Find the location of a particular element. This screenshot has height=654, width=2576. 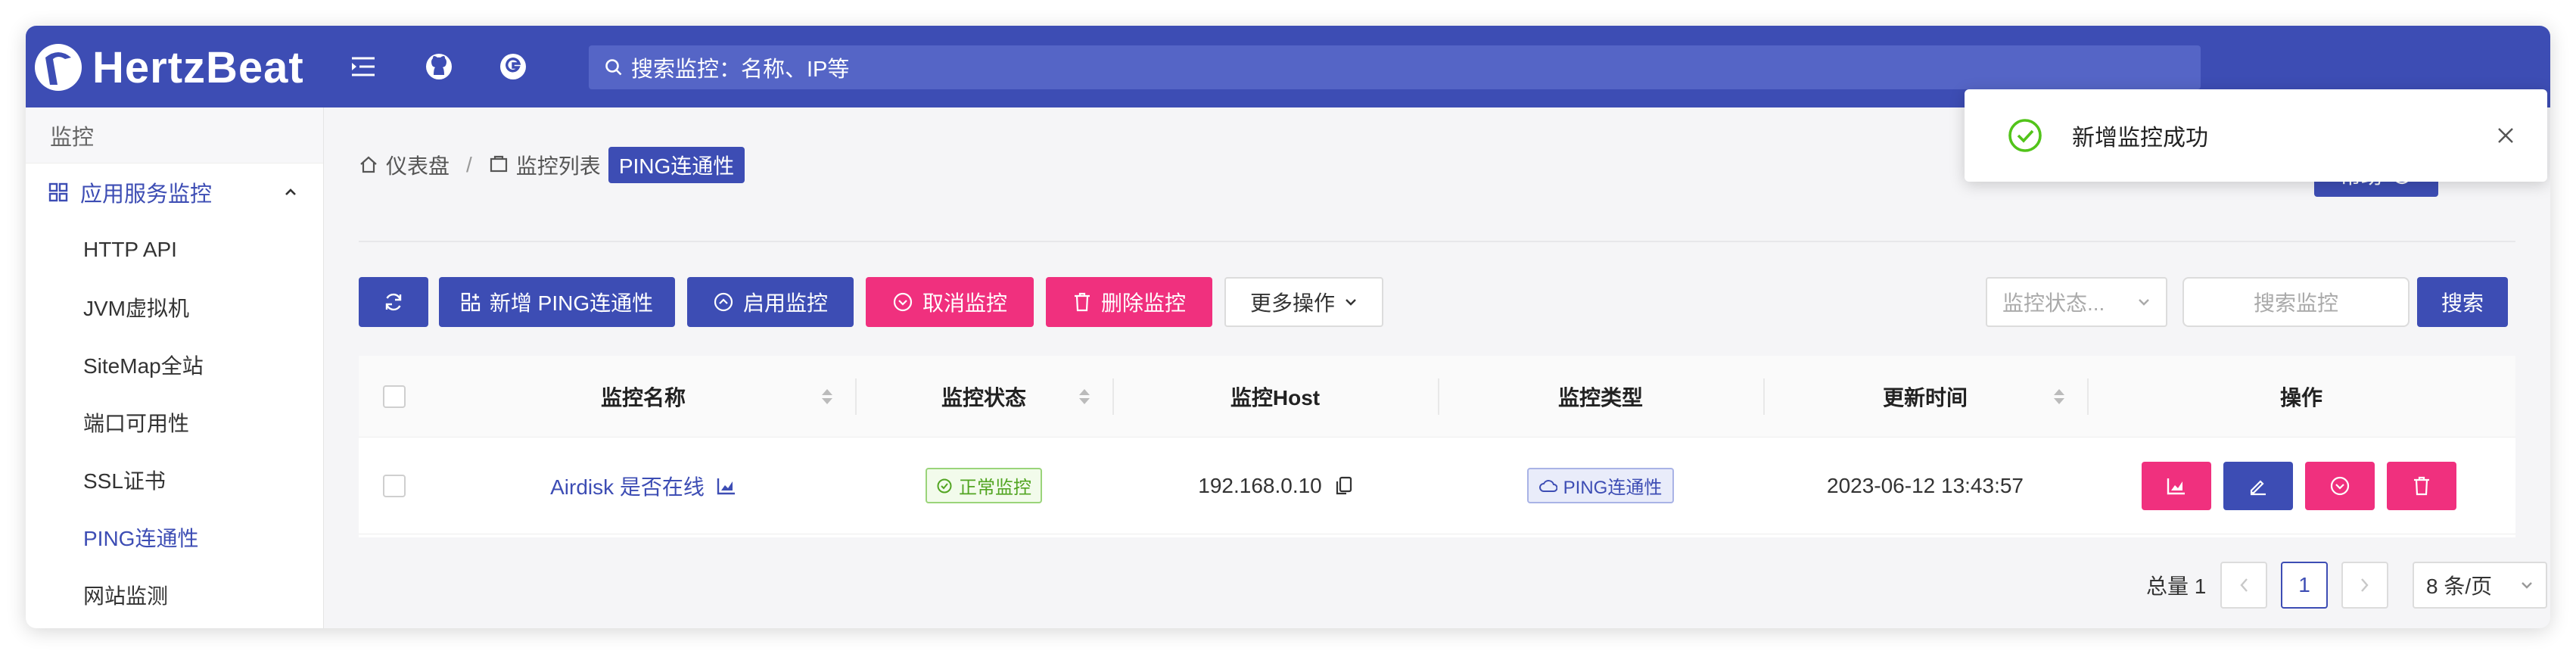

refresh-button is located at coordinates (394, 302).